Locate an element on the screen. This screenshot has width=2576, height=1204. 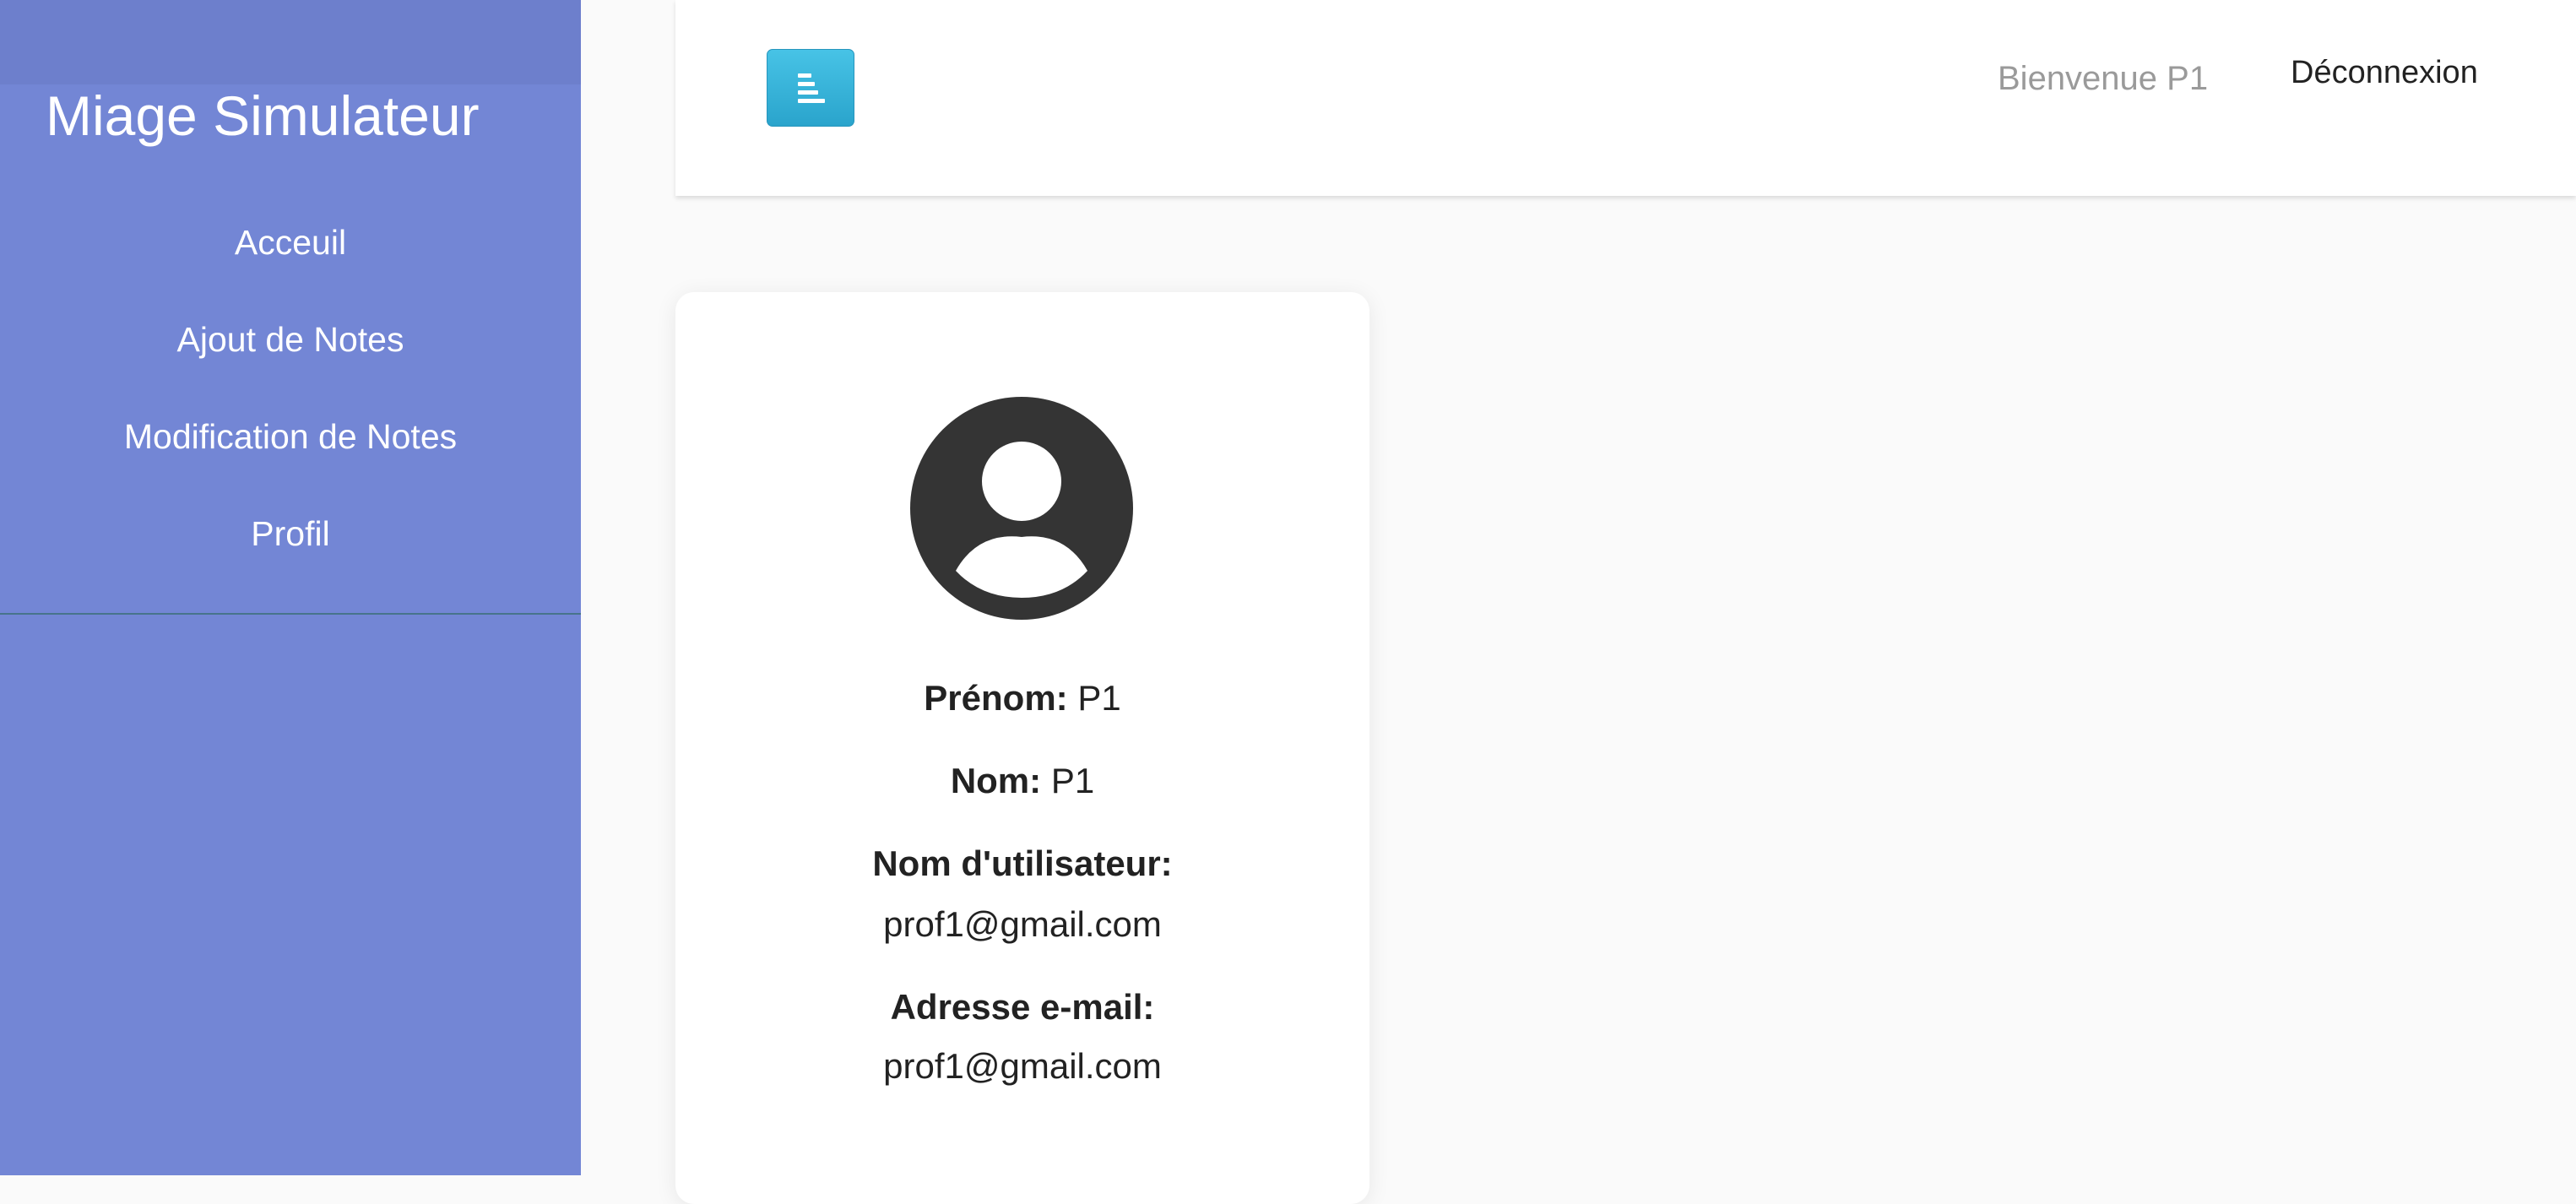
app-title: Miage Simulateur is located at coordinates (263, 116).